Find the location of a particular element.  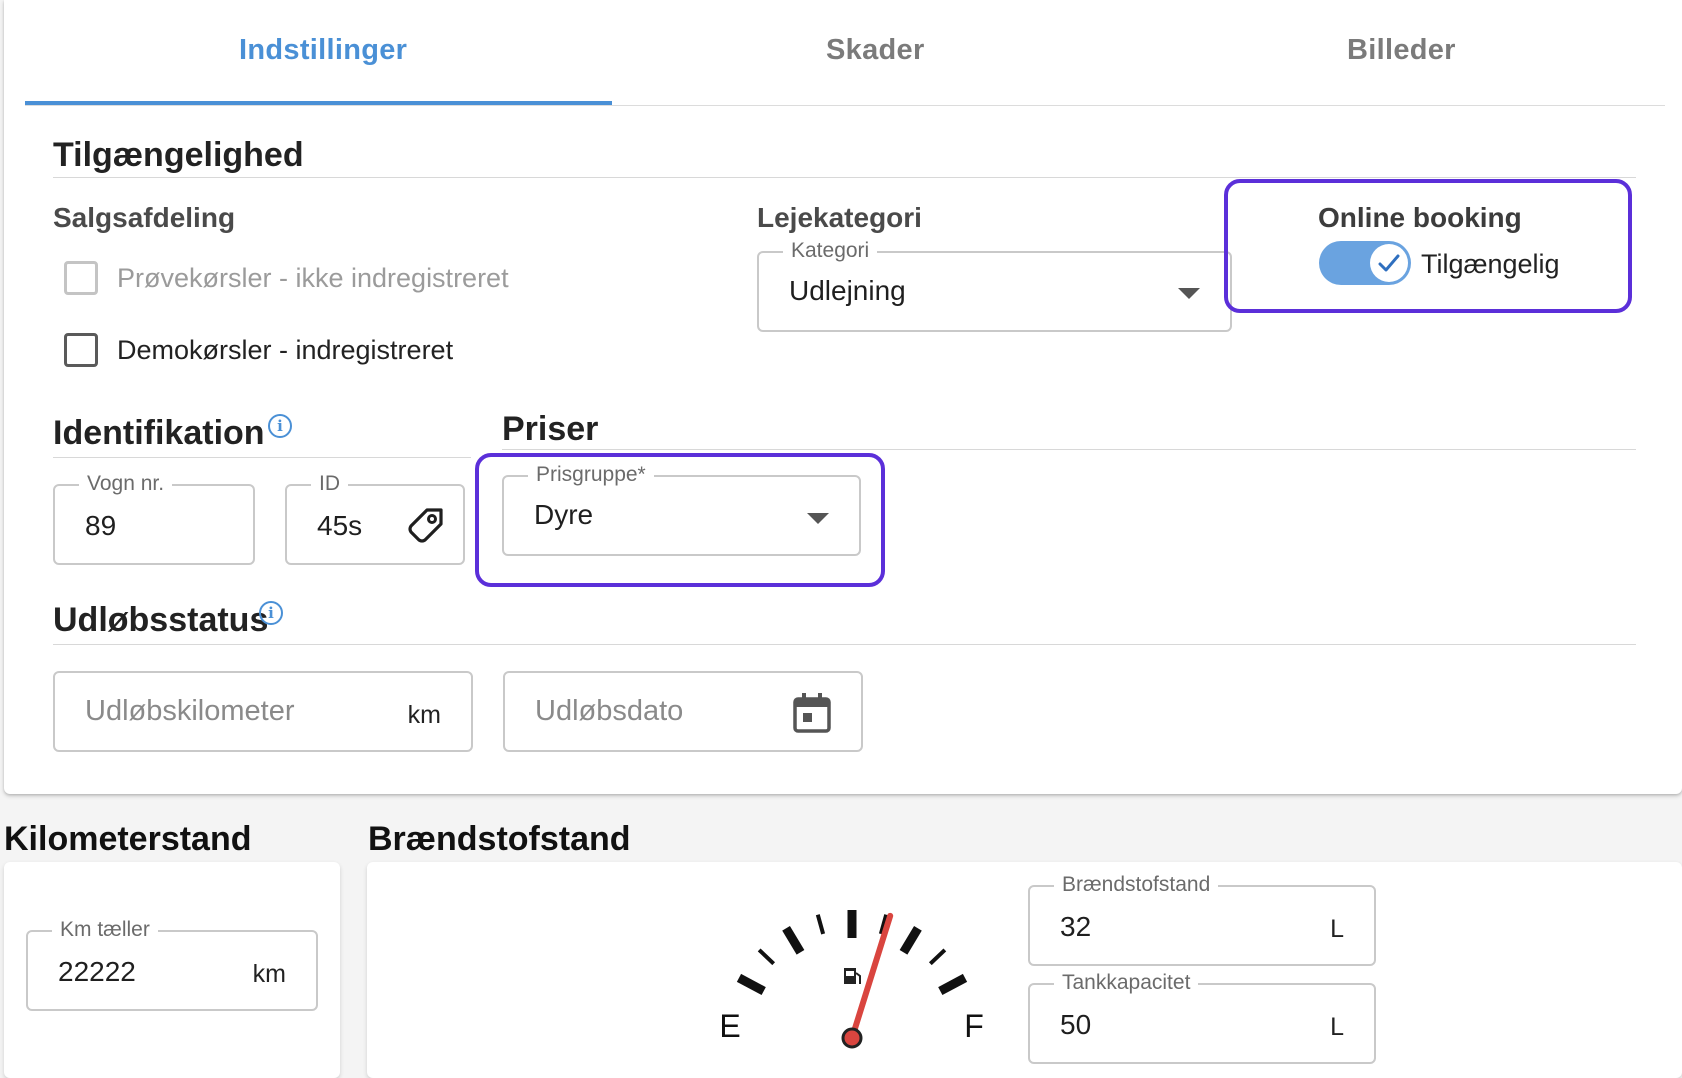

identification-title: Identifikation is located at coordinates (159, 433).